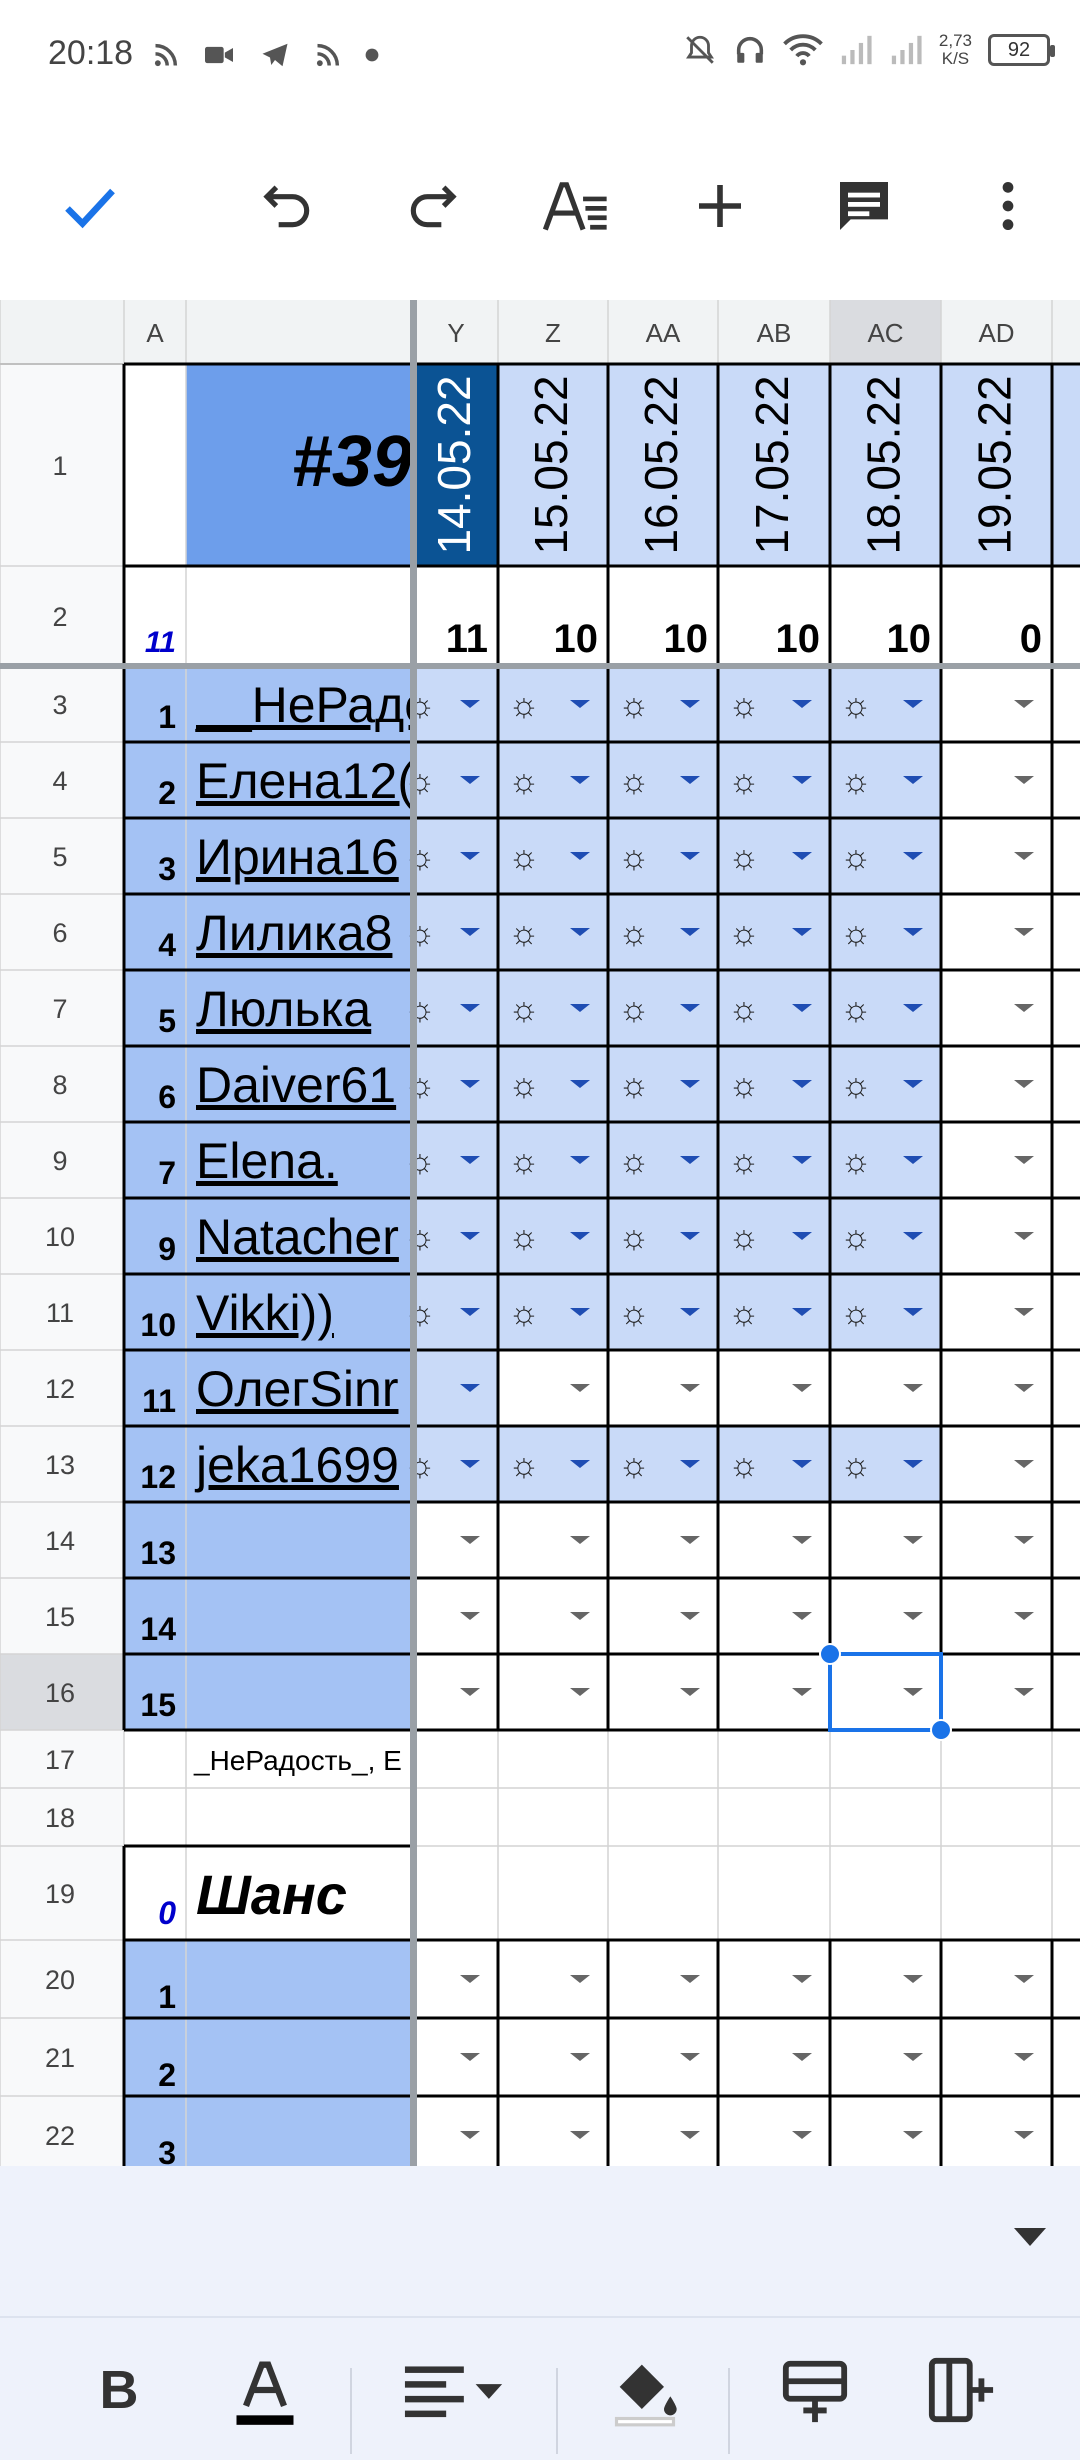 The width and height of the screenshot is (1080, 2460). I want to click on more-vert-icon, so click(1008, 206).